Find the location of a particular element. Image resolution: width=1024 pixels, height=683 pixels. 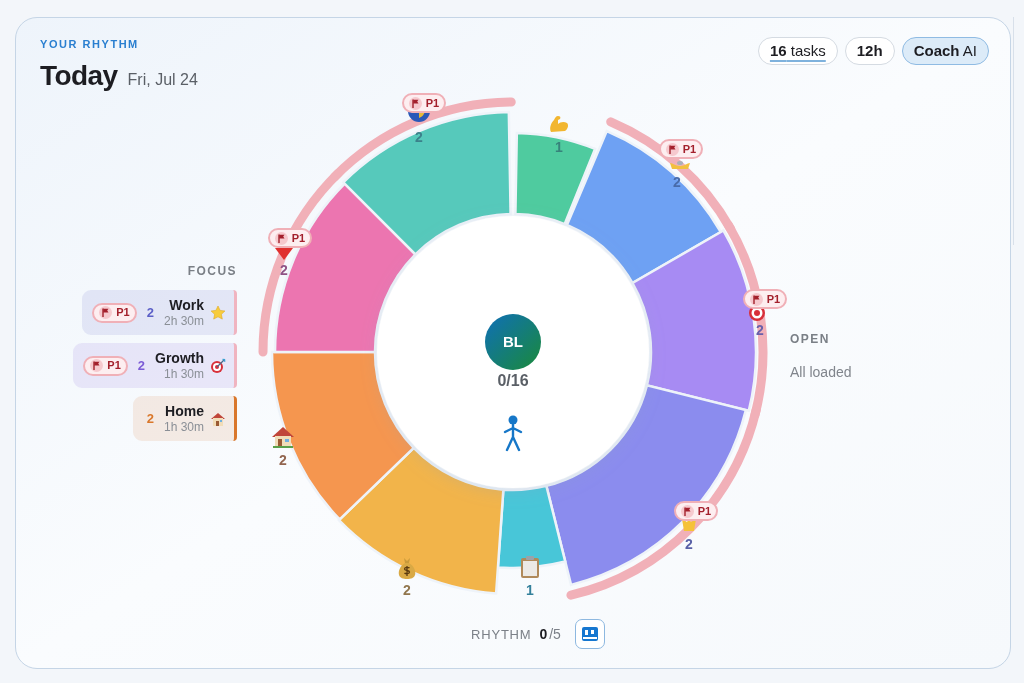

progress-label: 0/16 is located at coordinates (513, 381).